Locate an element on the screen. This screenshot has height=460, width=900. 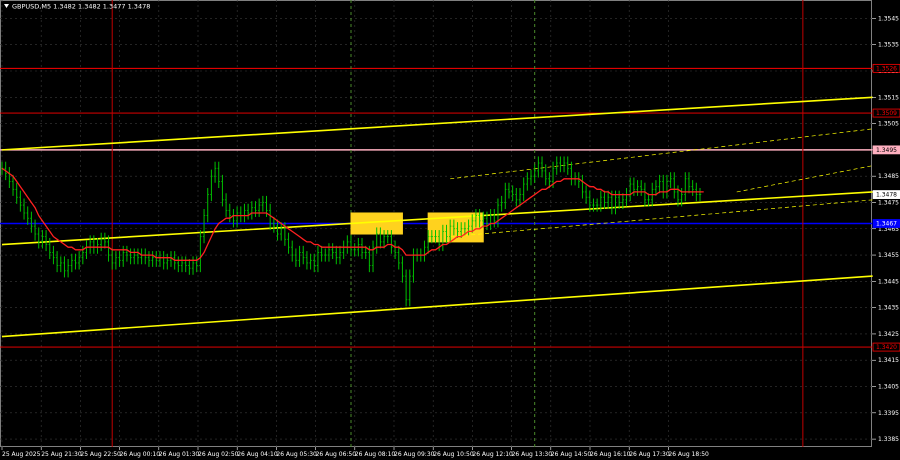
x-tick-label: 25 Aug 22:50 is located at coordinates (100, 454).